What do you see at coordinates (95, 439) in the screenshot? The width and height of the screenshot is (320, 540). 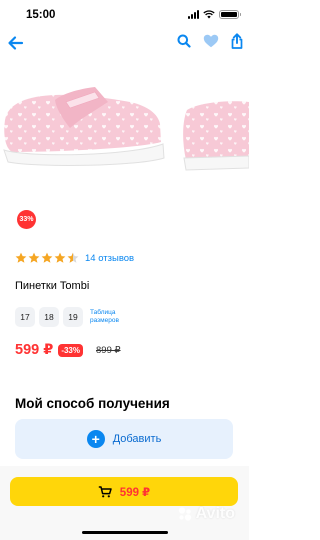 I see `plus-icon: +` at bounding box center [95, 439].